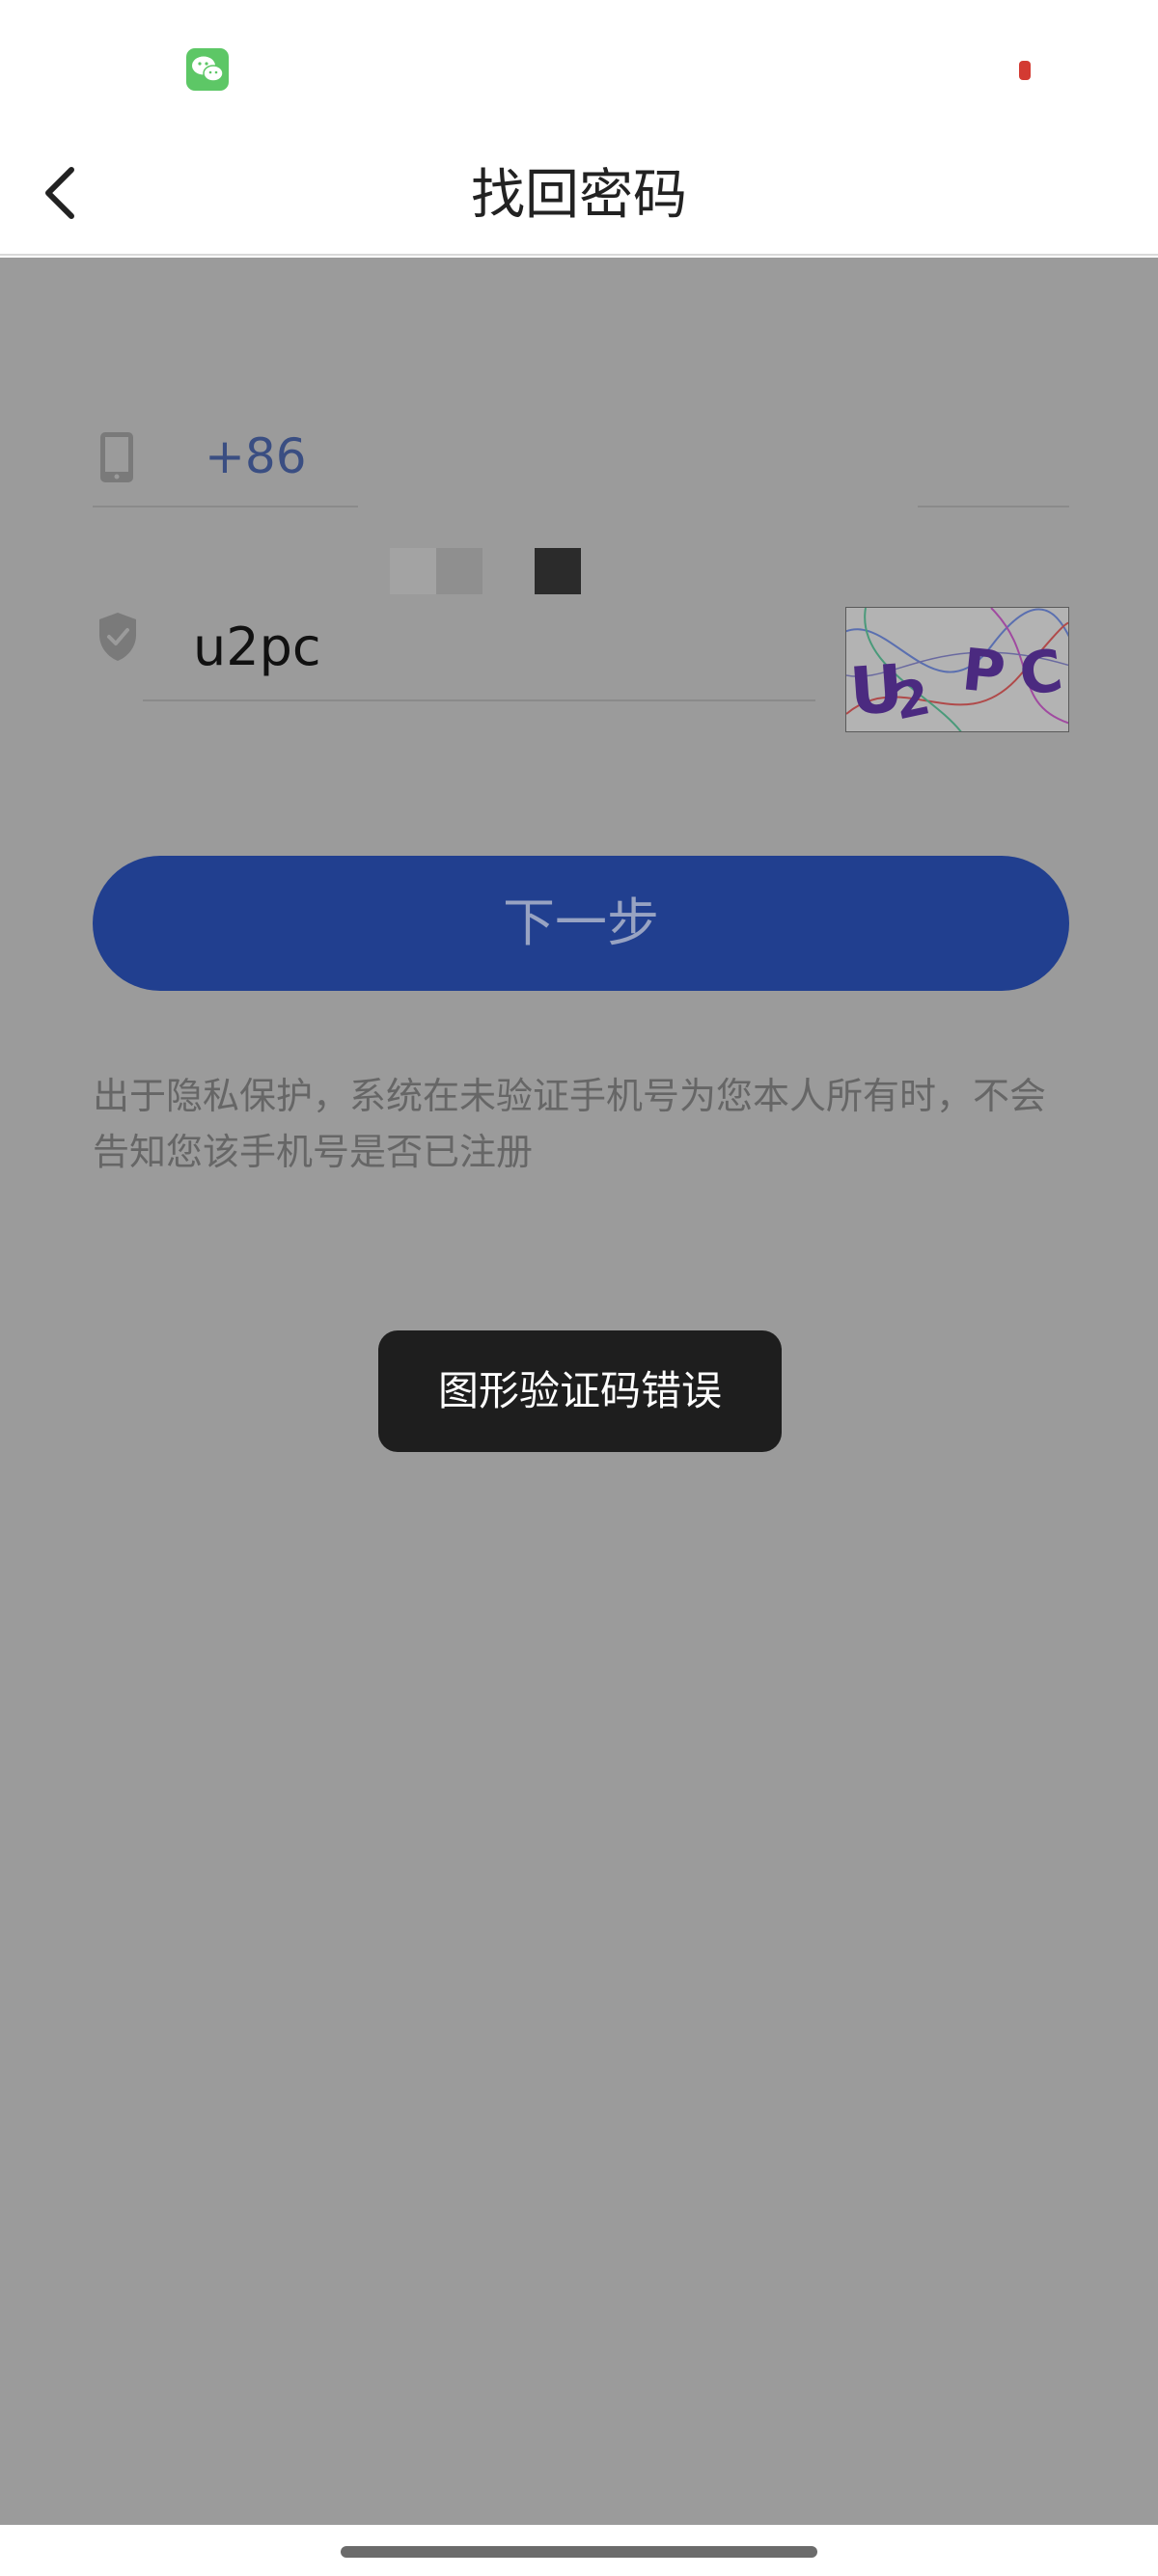 The width and height of the screenshot is (1158, 2576). What do you see at coordinates (579, 67) in the screenshot?
I see `status-bar` at bounding box center [579, 67].